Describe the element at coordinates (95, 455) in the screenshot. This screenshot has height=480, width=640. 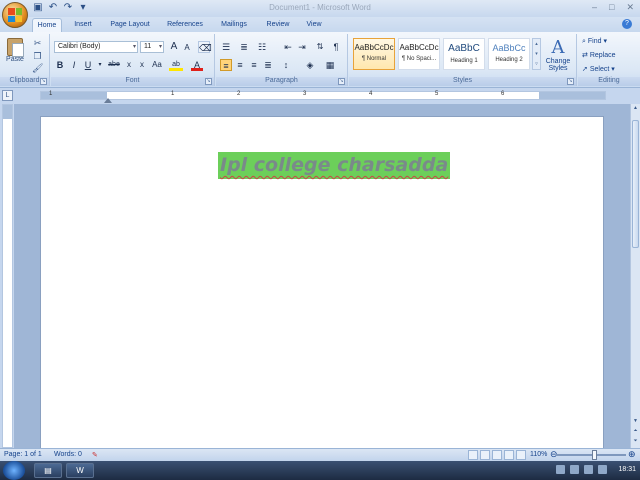
I see `proofing-icon: ✎` at that location.